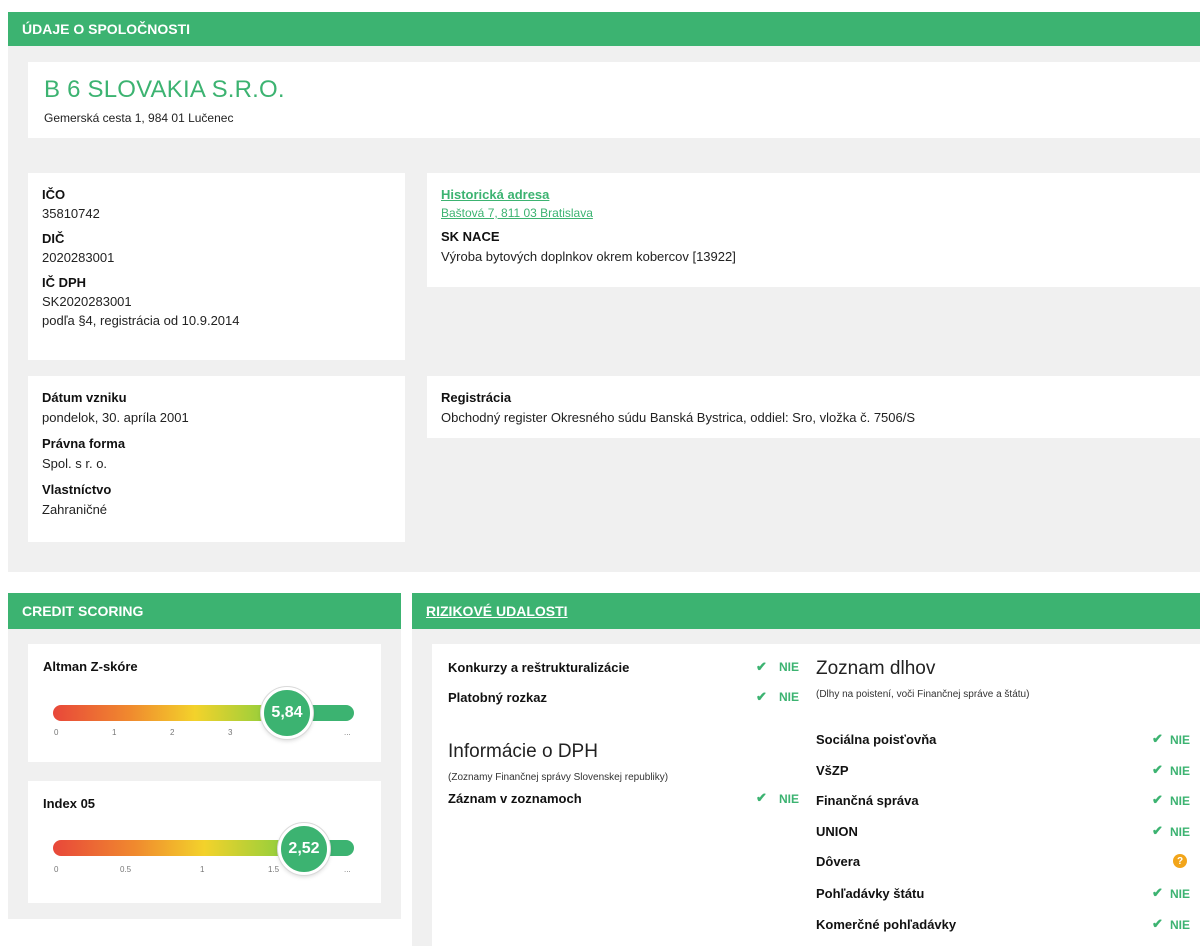 The height and width of the screenshot is (946, 1200). I want to click on altman-score-bubble: 5,84, so click(287, 713).